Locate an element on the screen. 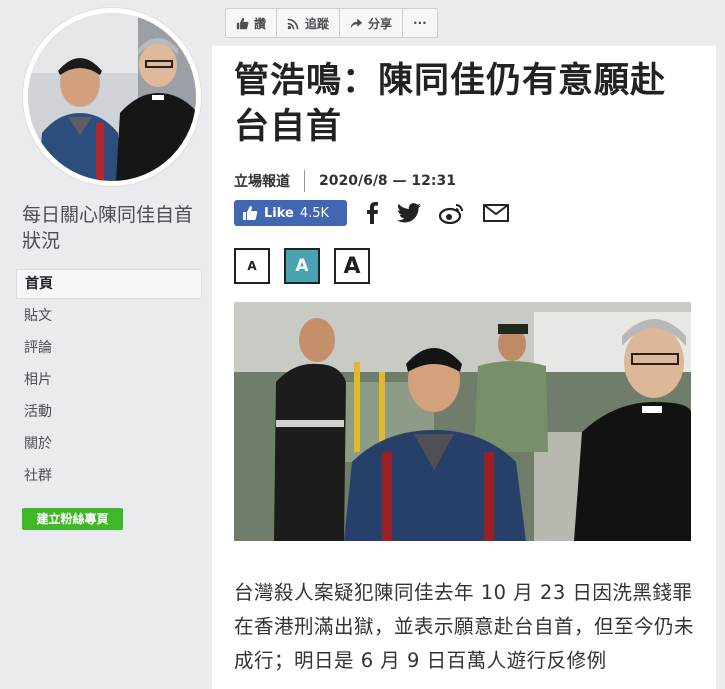 The height and width of the screenshot is (689, 725). avatar is located at coordinates (112, 97).